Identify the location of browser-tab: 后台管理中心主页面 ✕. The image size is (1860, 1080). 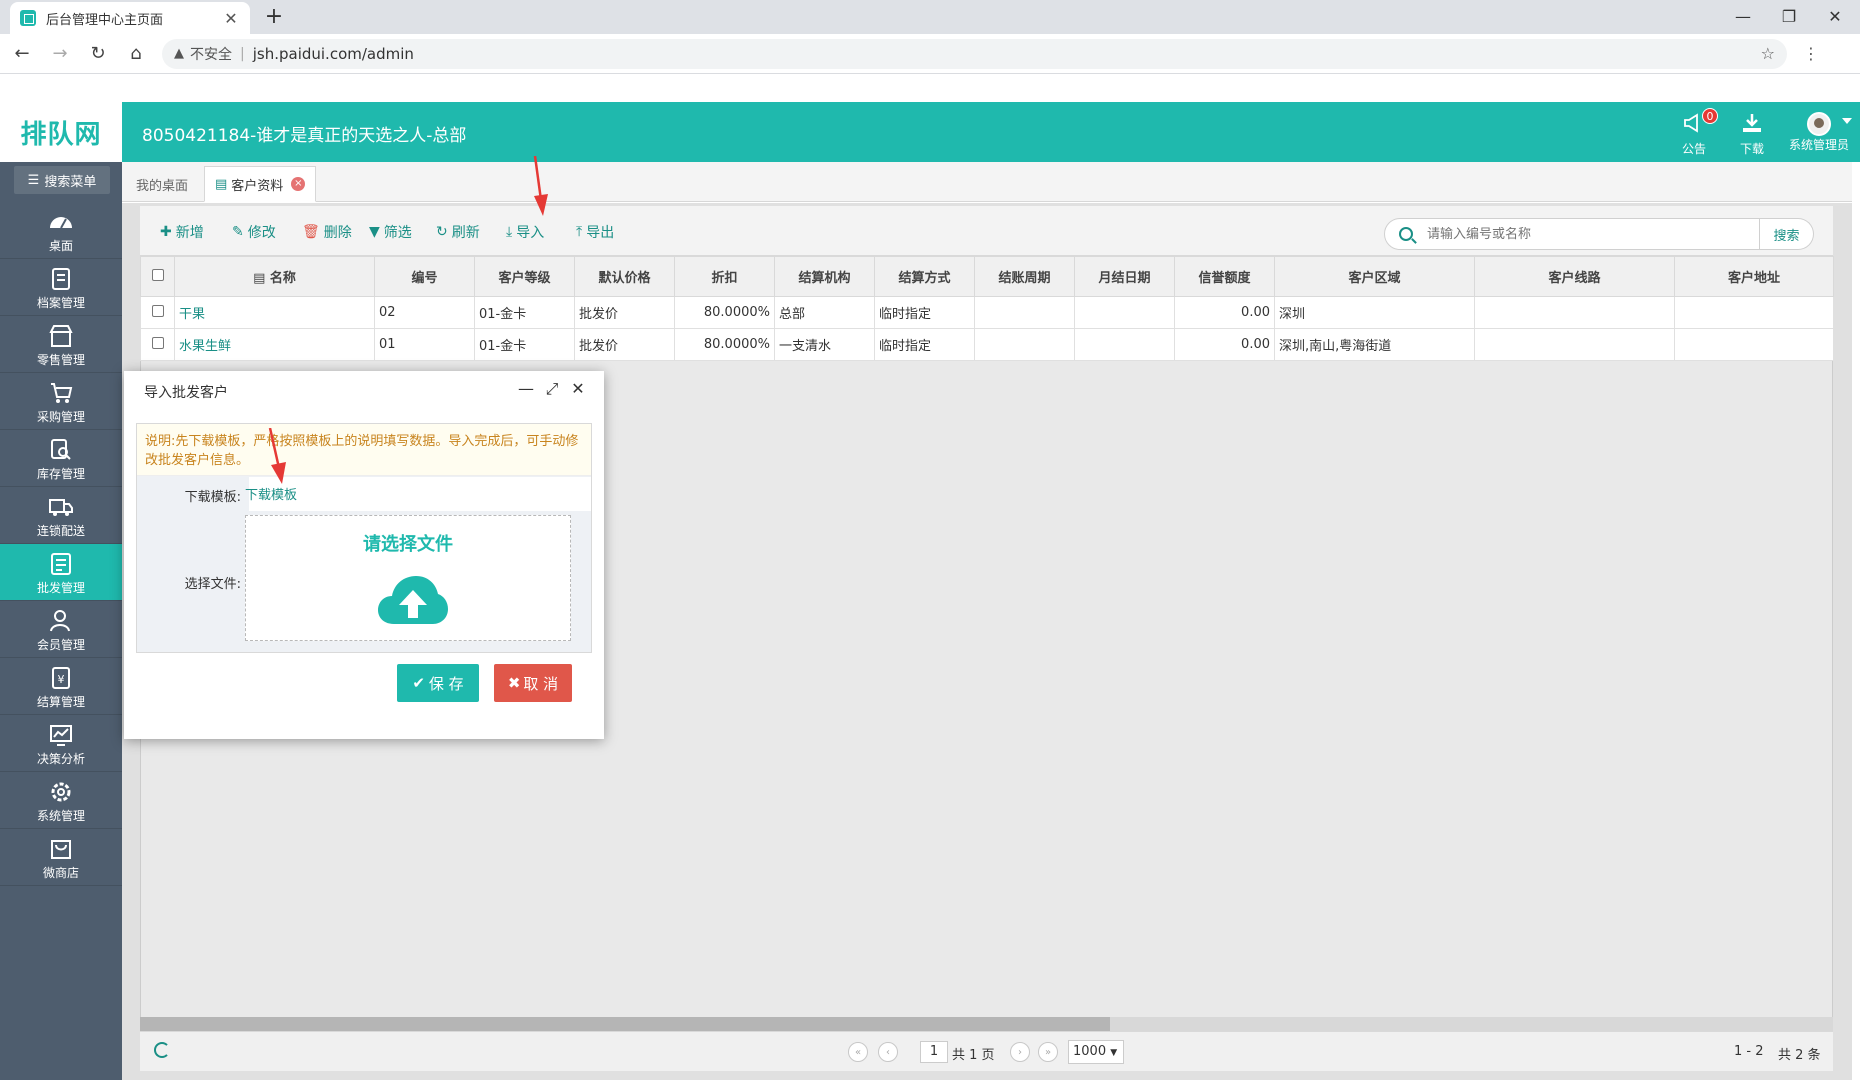
(130, 18).